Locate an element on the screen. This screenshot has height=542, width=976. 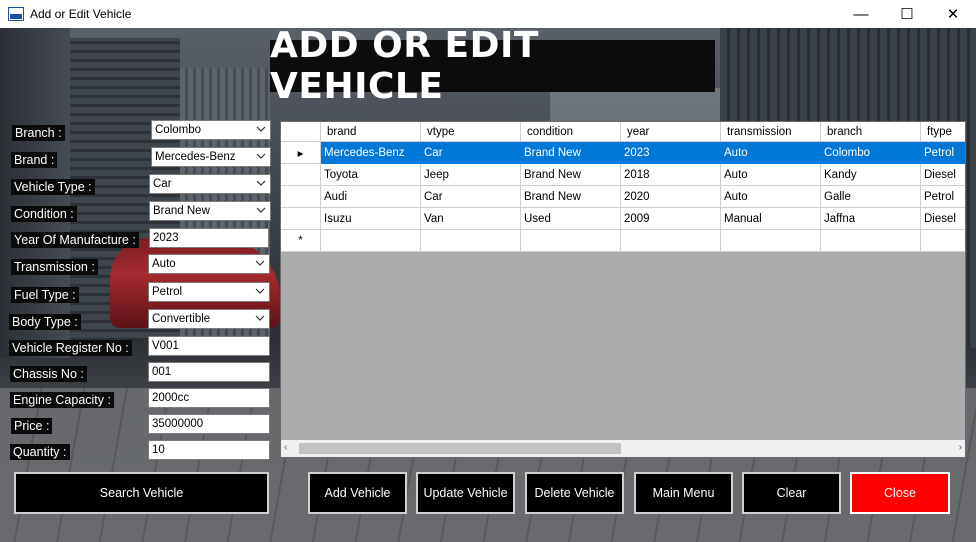
column-header-ftype: ftype is located at coordinates (943, 132).